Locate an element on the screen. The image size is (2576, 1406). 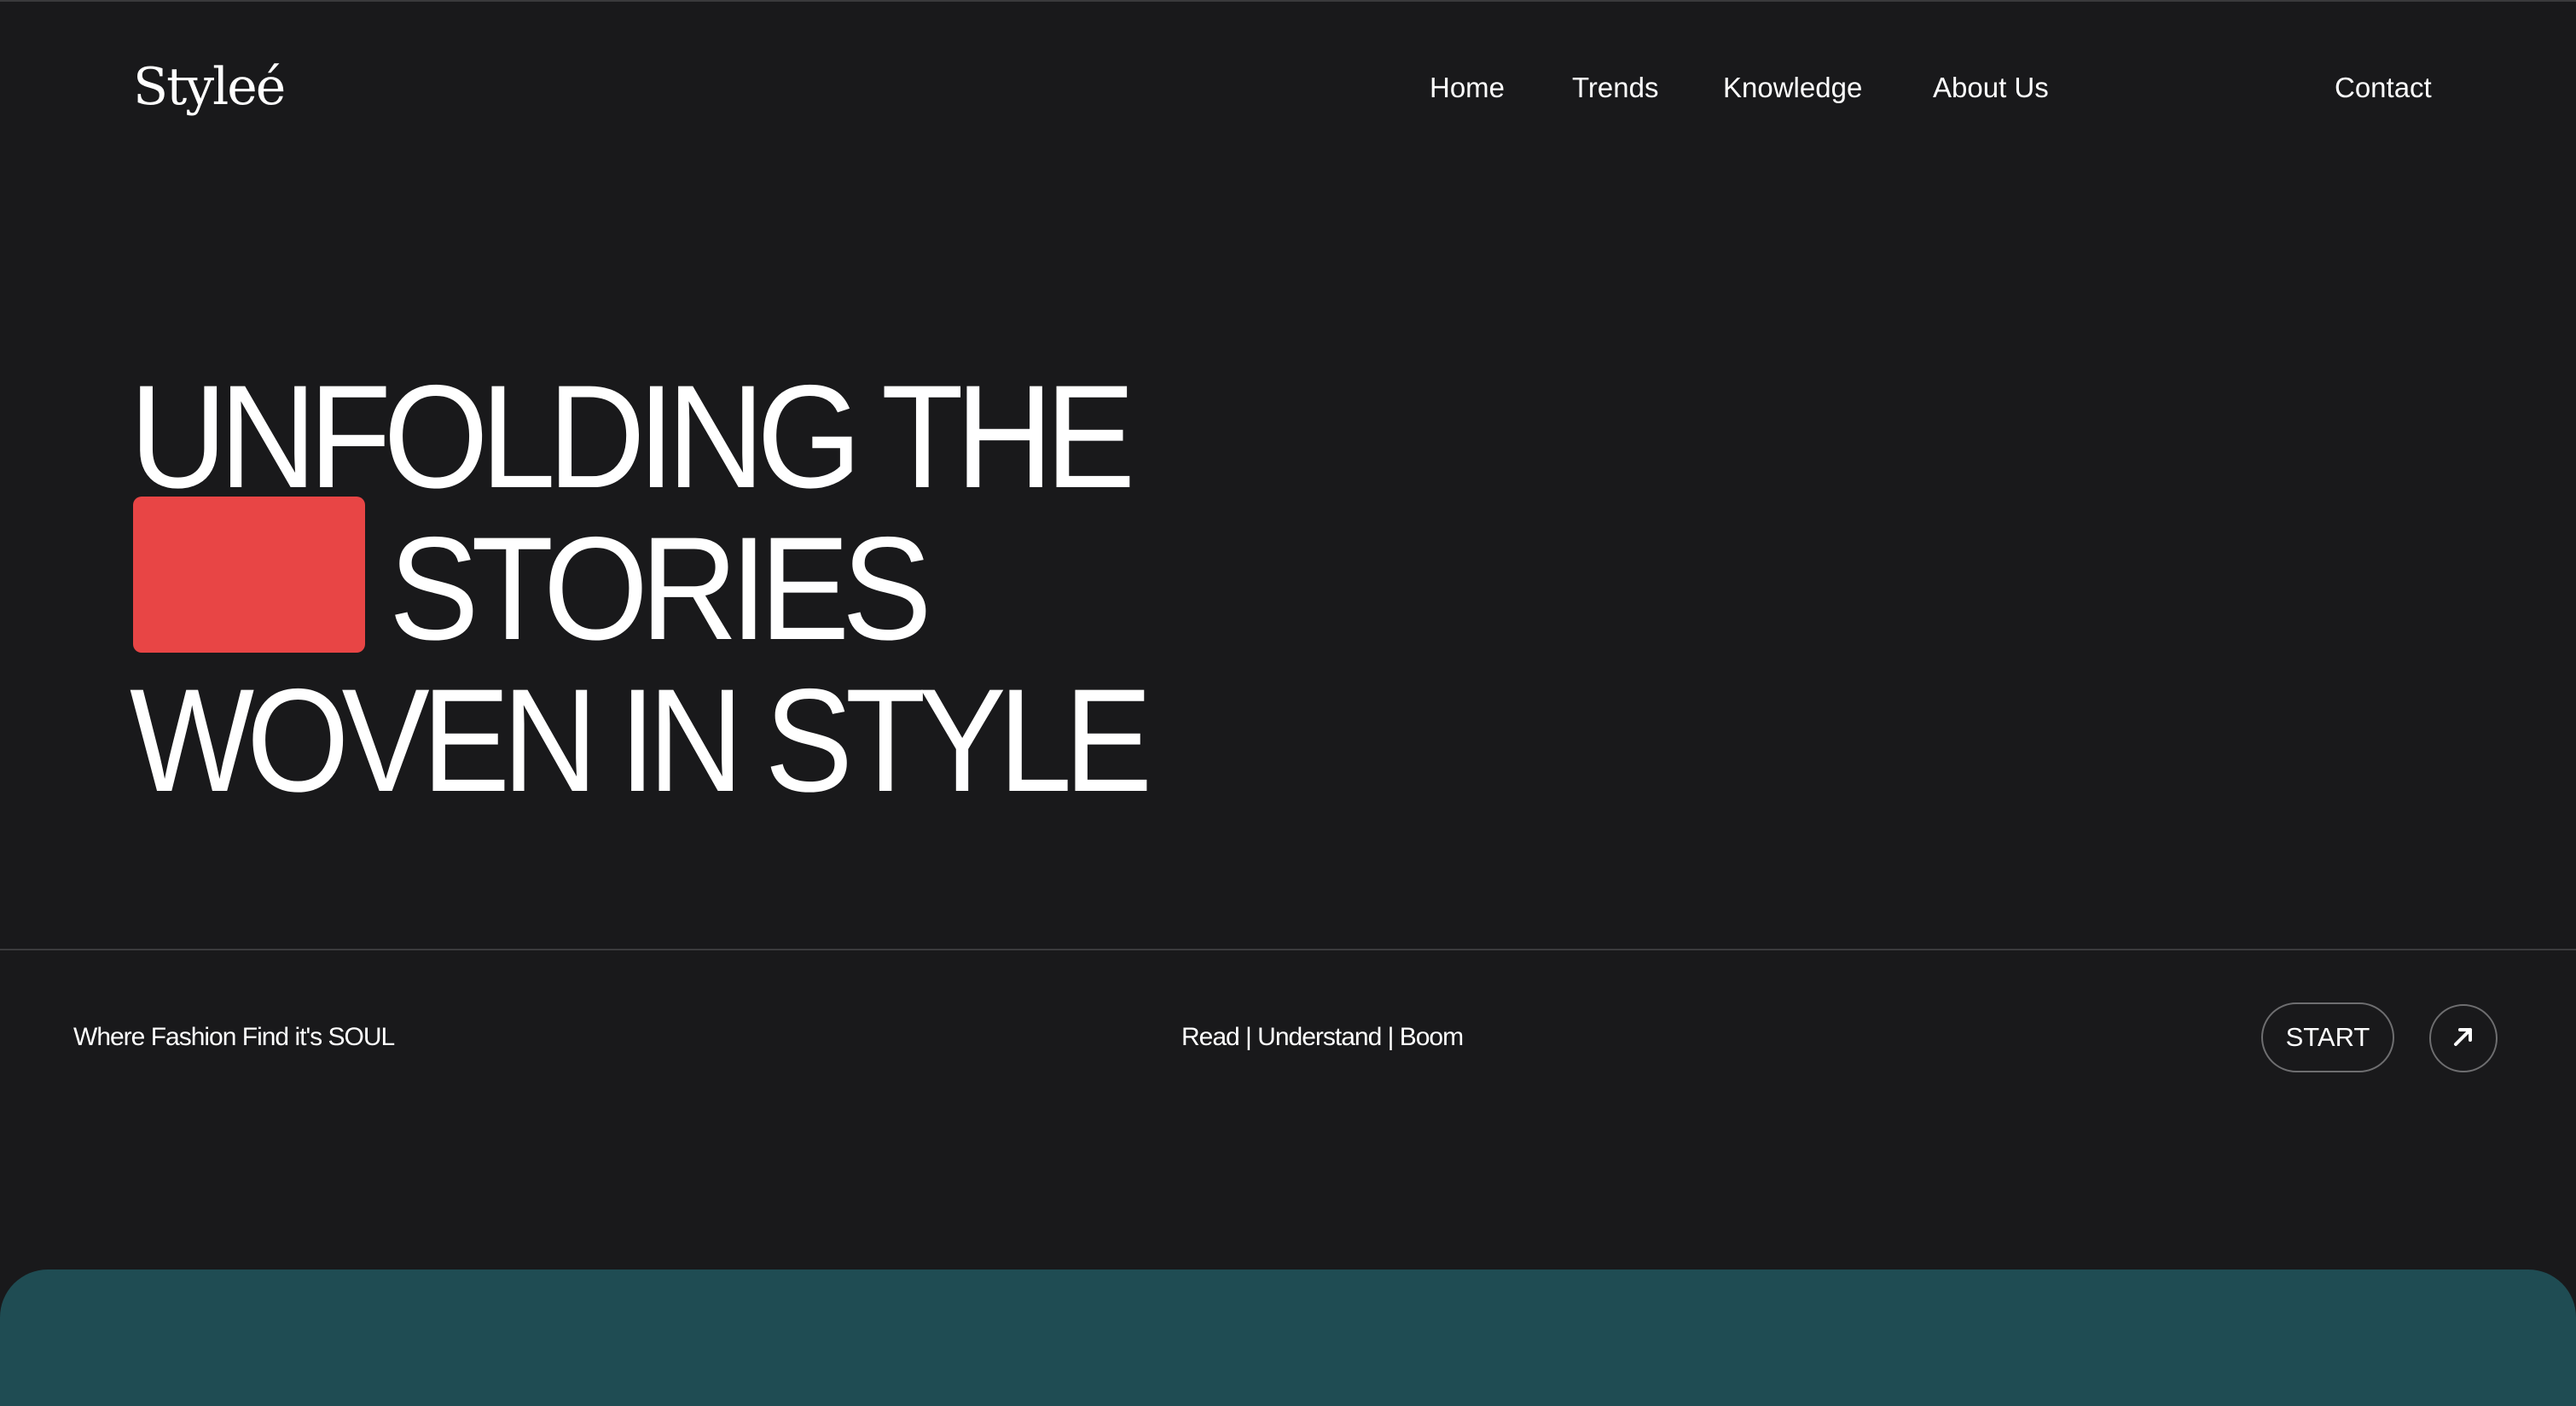
start-button: START is located at coordinates (2327, 1037).